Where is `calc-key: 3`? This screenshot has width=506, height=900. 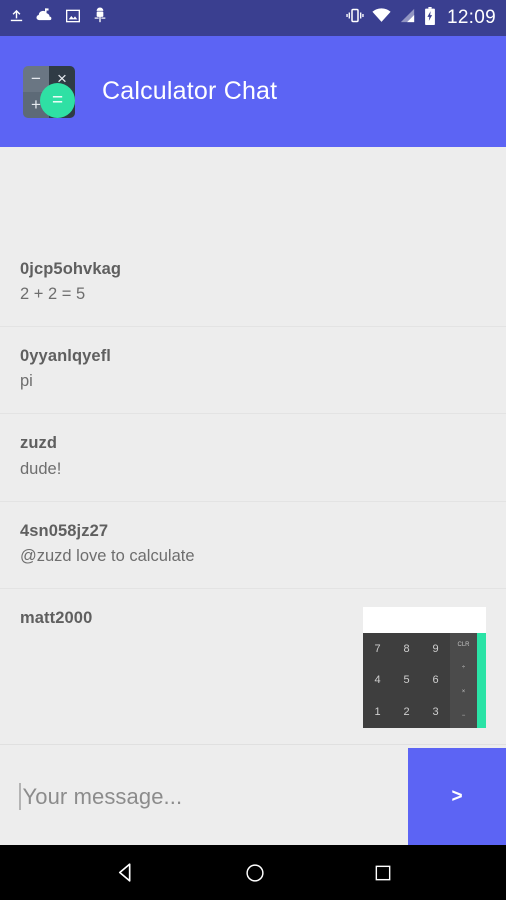
calc-key: 3 is located at coordinates (435, 711).